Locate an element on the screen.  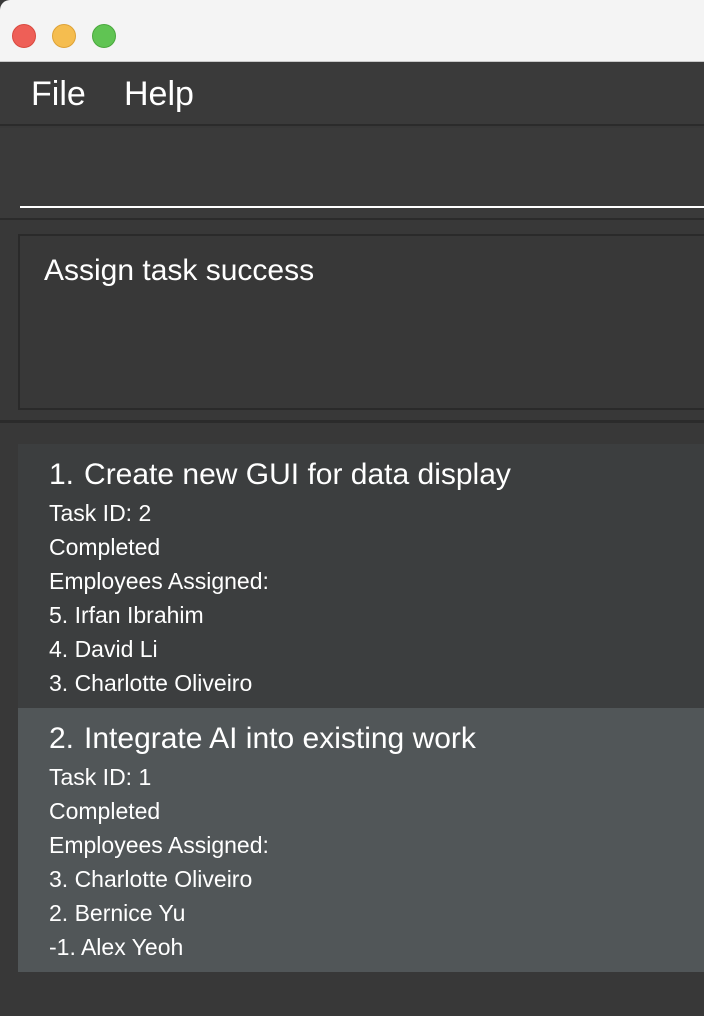
task-name: Create new GUI for data display is located at coordinates (297, 474).